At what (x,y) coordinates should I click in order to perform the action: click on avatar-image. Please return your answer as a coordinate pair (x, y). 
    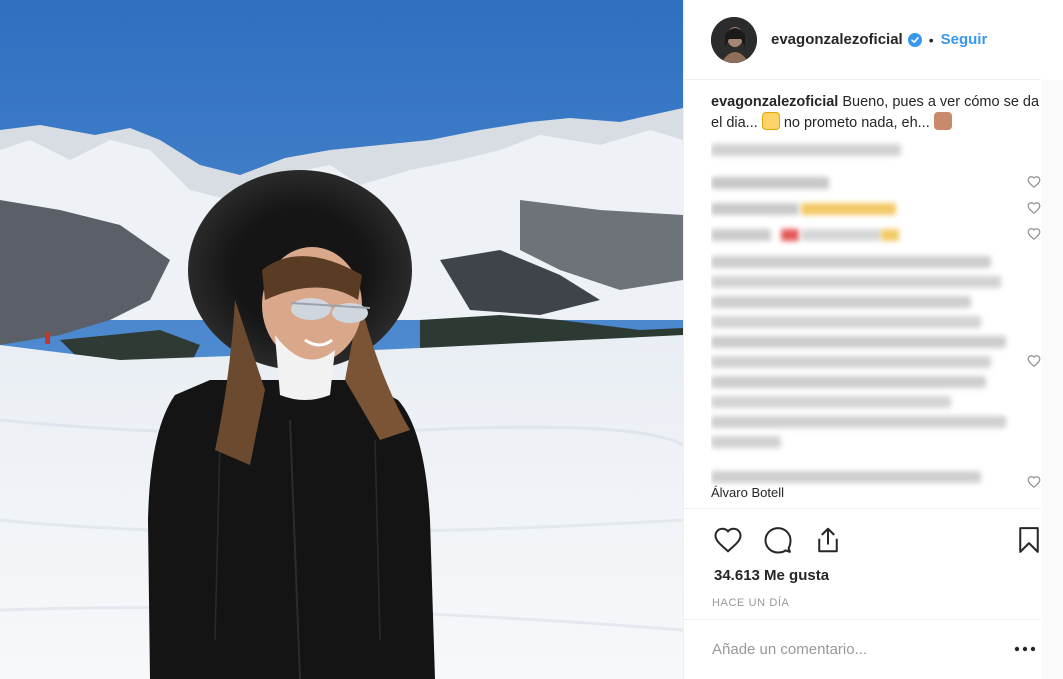
    Looking at the image, I should click on (734, 39).